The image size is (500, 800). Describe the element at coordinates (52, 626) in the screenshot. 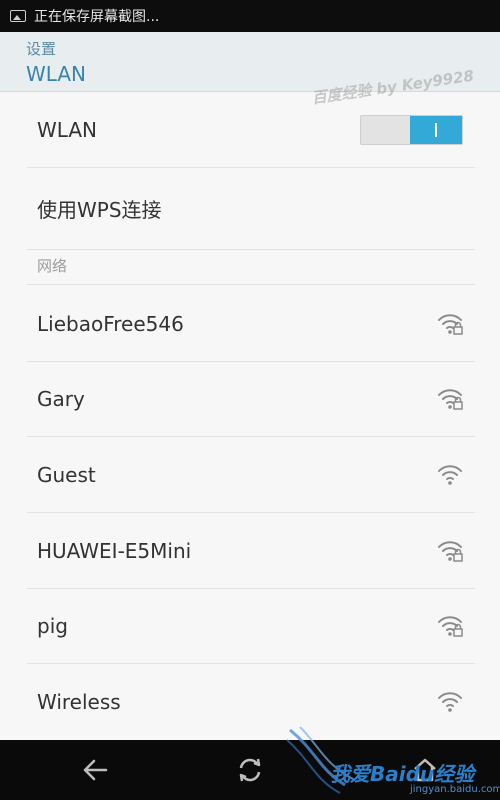

I see `network-name: pig` at that location.